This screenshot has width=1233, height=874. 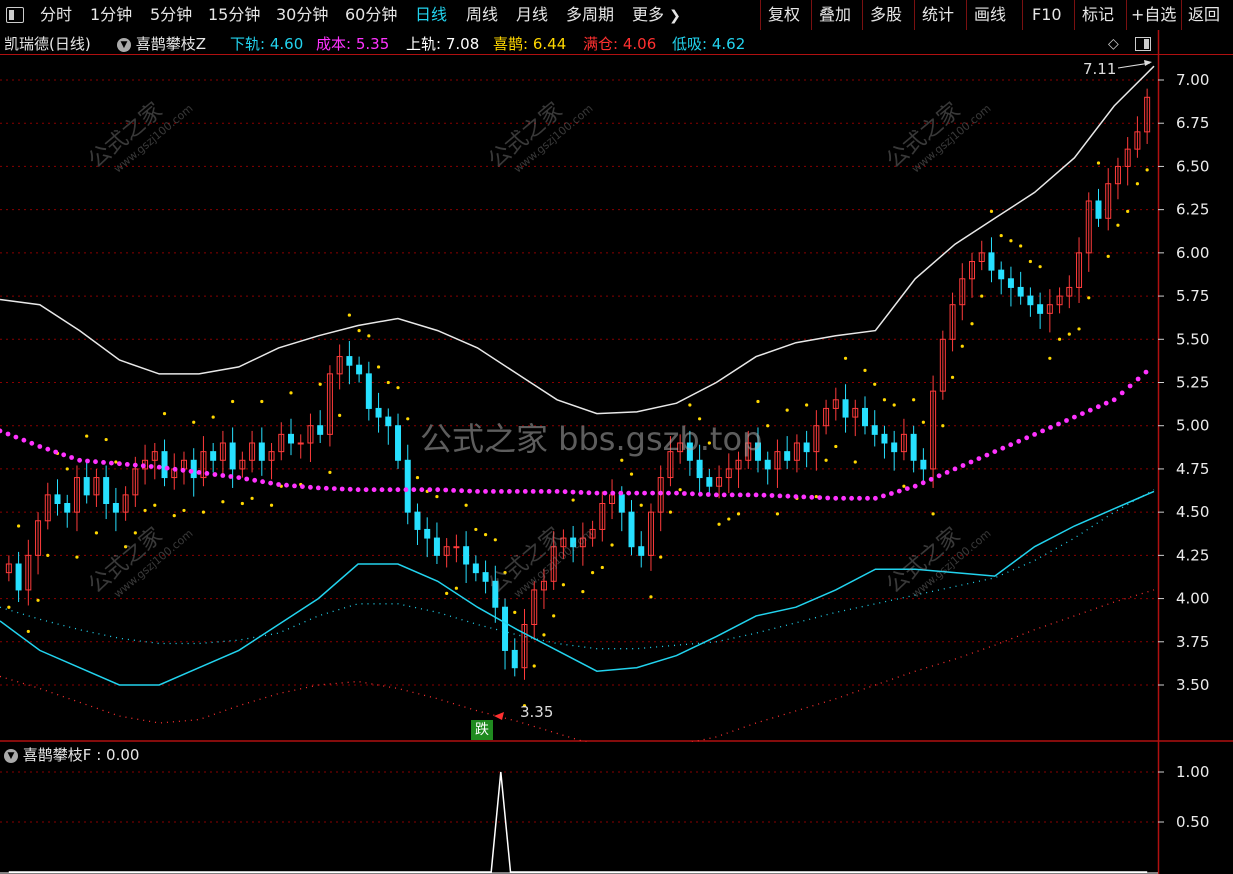 What do you see at coordinates (1192, 339) in the screenshot?
I see `y-tick-label: 5.50` at bounding box center [1192, 339].